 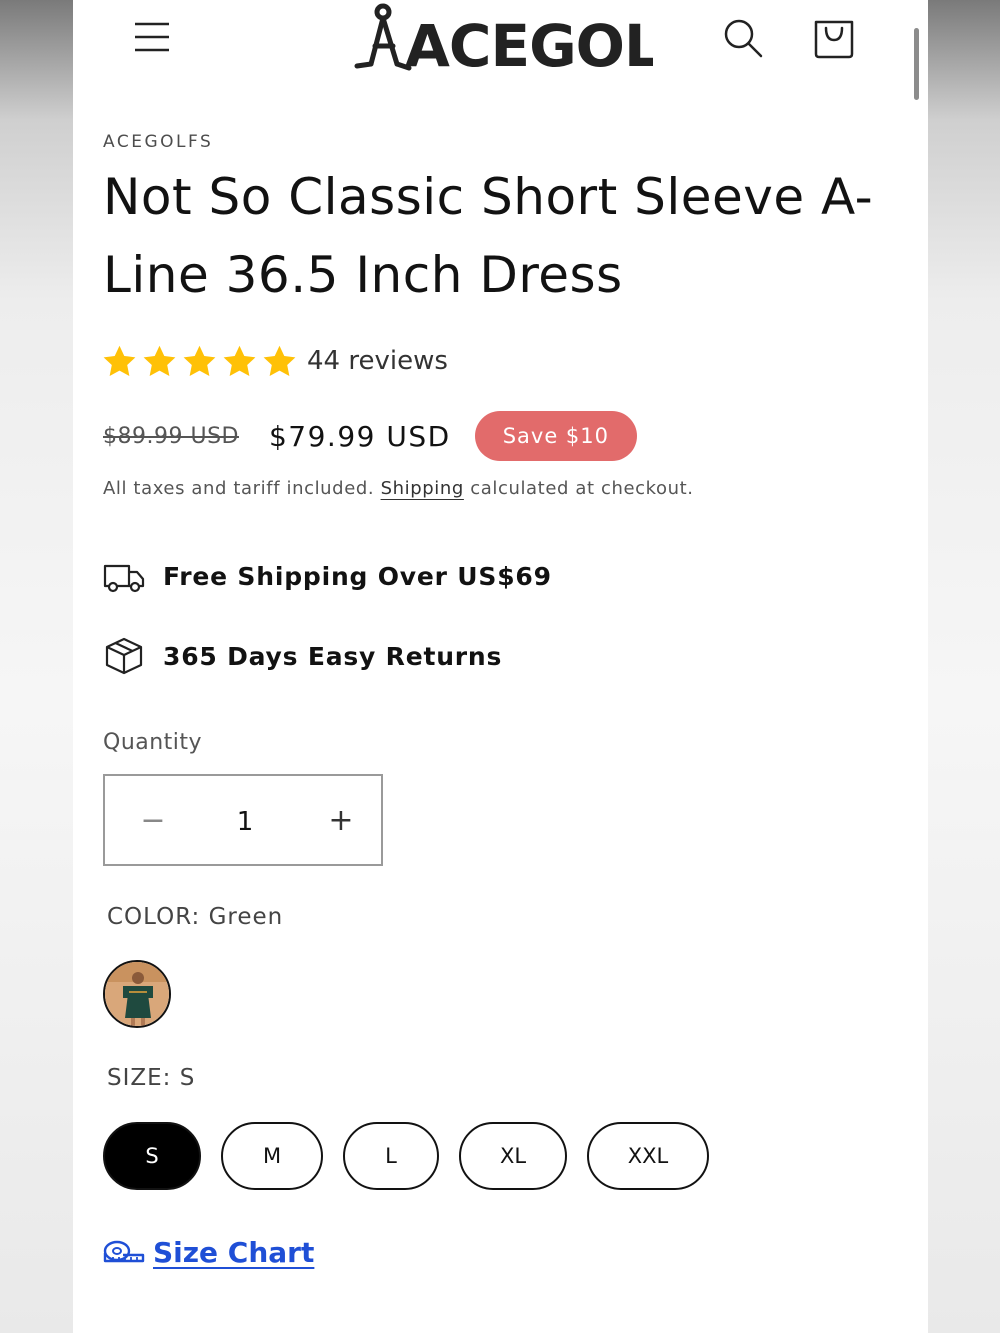 What do you see at coordinates (834, 37) in the screenshot?
I see `shopping-bag-icon` at bounding box center [834, 37].